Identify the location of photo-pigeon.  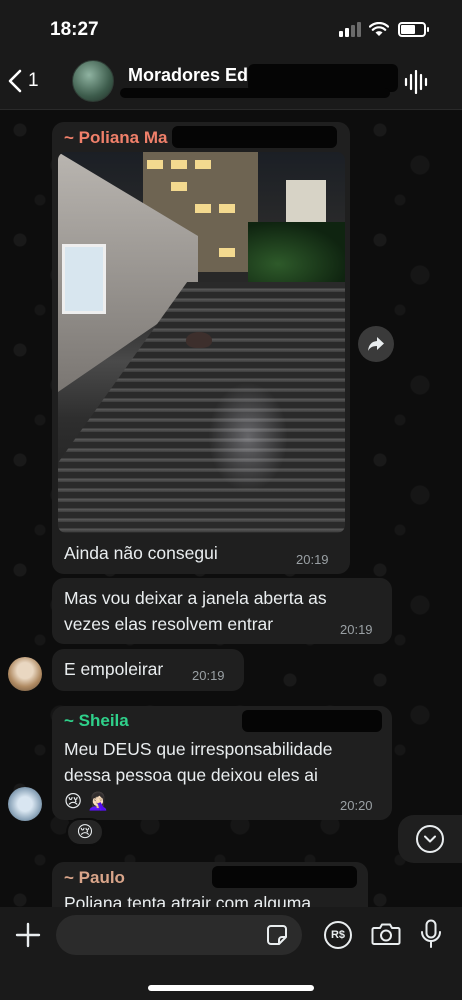
(199, 340).